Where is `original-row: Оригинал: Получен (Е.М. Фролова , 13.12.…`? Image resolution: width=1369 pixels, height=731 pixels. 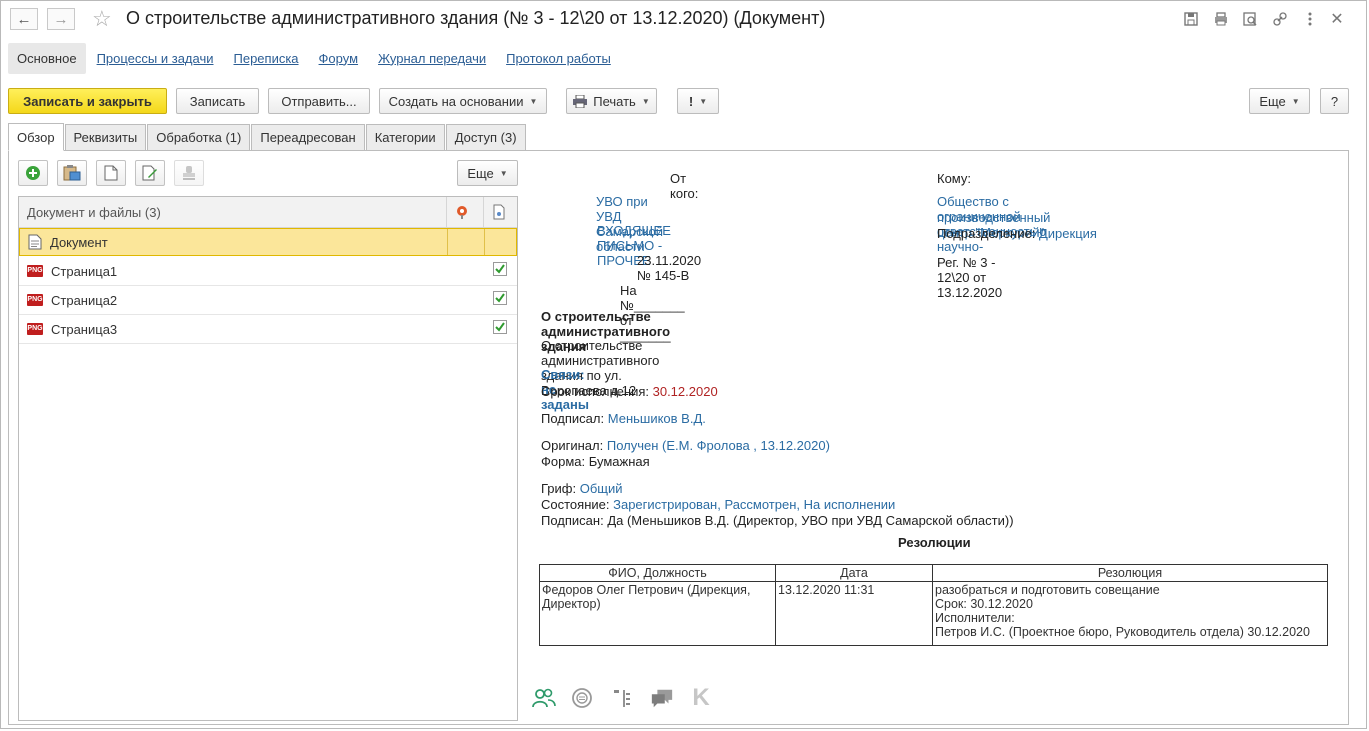
original-row: Оригинал: Получен (Е.М. Фролова , 13.12.… is located at coordinates (685, 445).